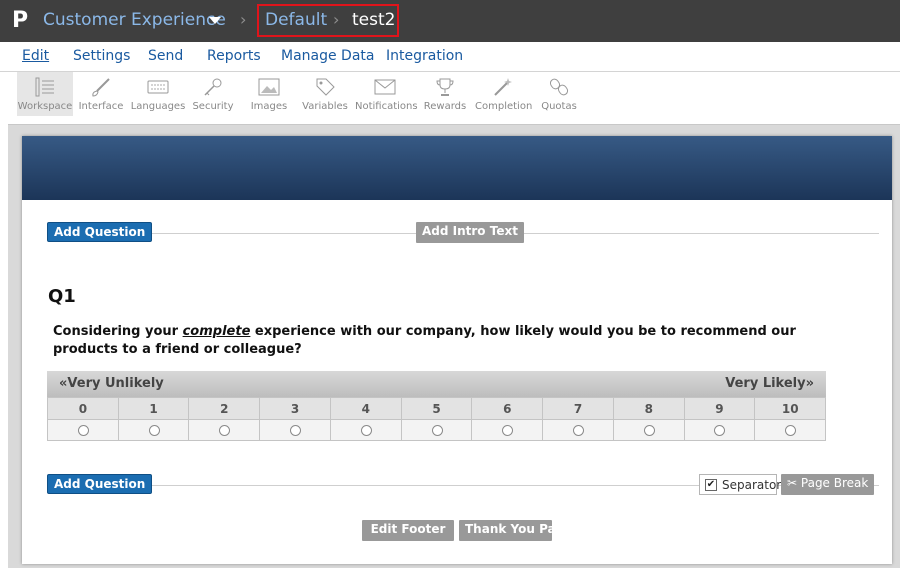 This screenshot has height=568, width=900. What do you see at coordinates (101, 56) in the screenshot?
I see `menu-settings: Settings` at bounding box center [101, 56].